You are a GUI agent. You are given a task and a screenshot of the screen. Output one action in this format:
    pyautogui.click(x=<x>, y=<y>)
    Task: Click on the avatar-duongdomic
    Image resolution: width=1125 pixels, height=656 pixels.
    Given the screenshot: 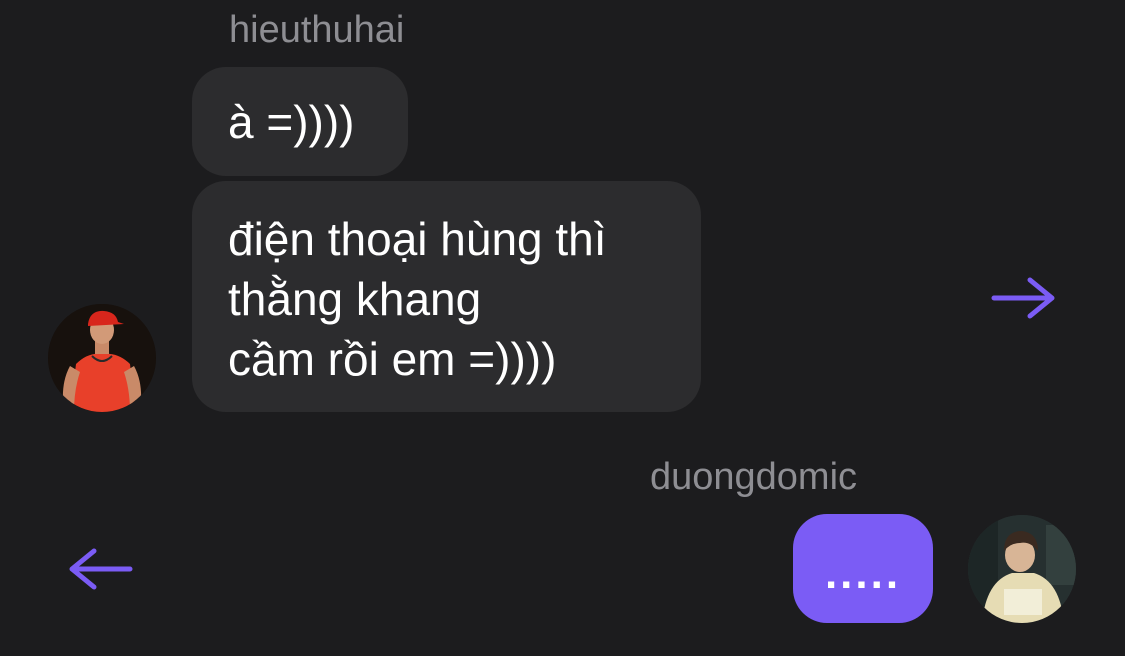 What is the action you would take?
    pyautogui.click(x=1022, y=569)
    